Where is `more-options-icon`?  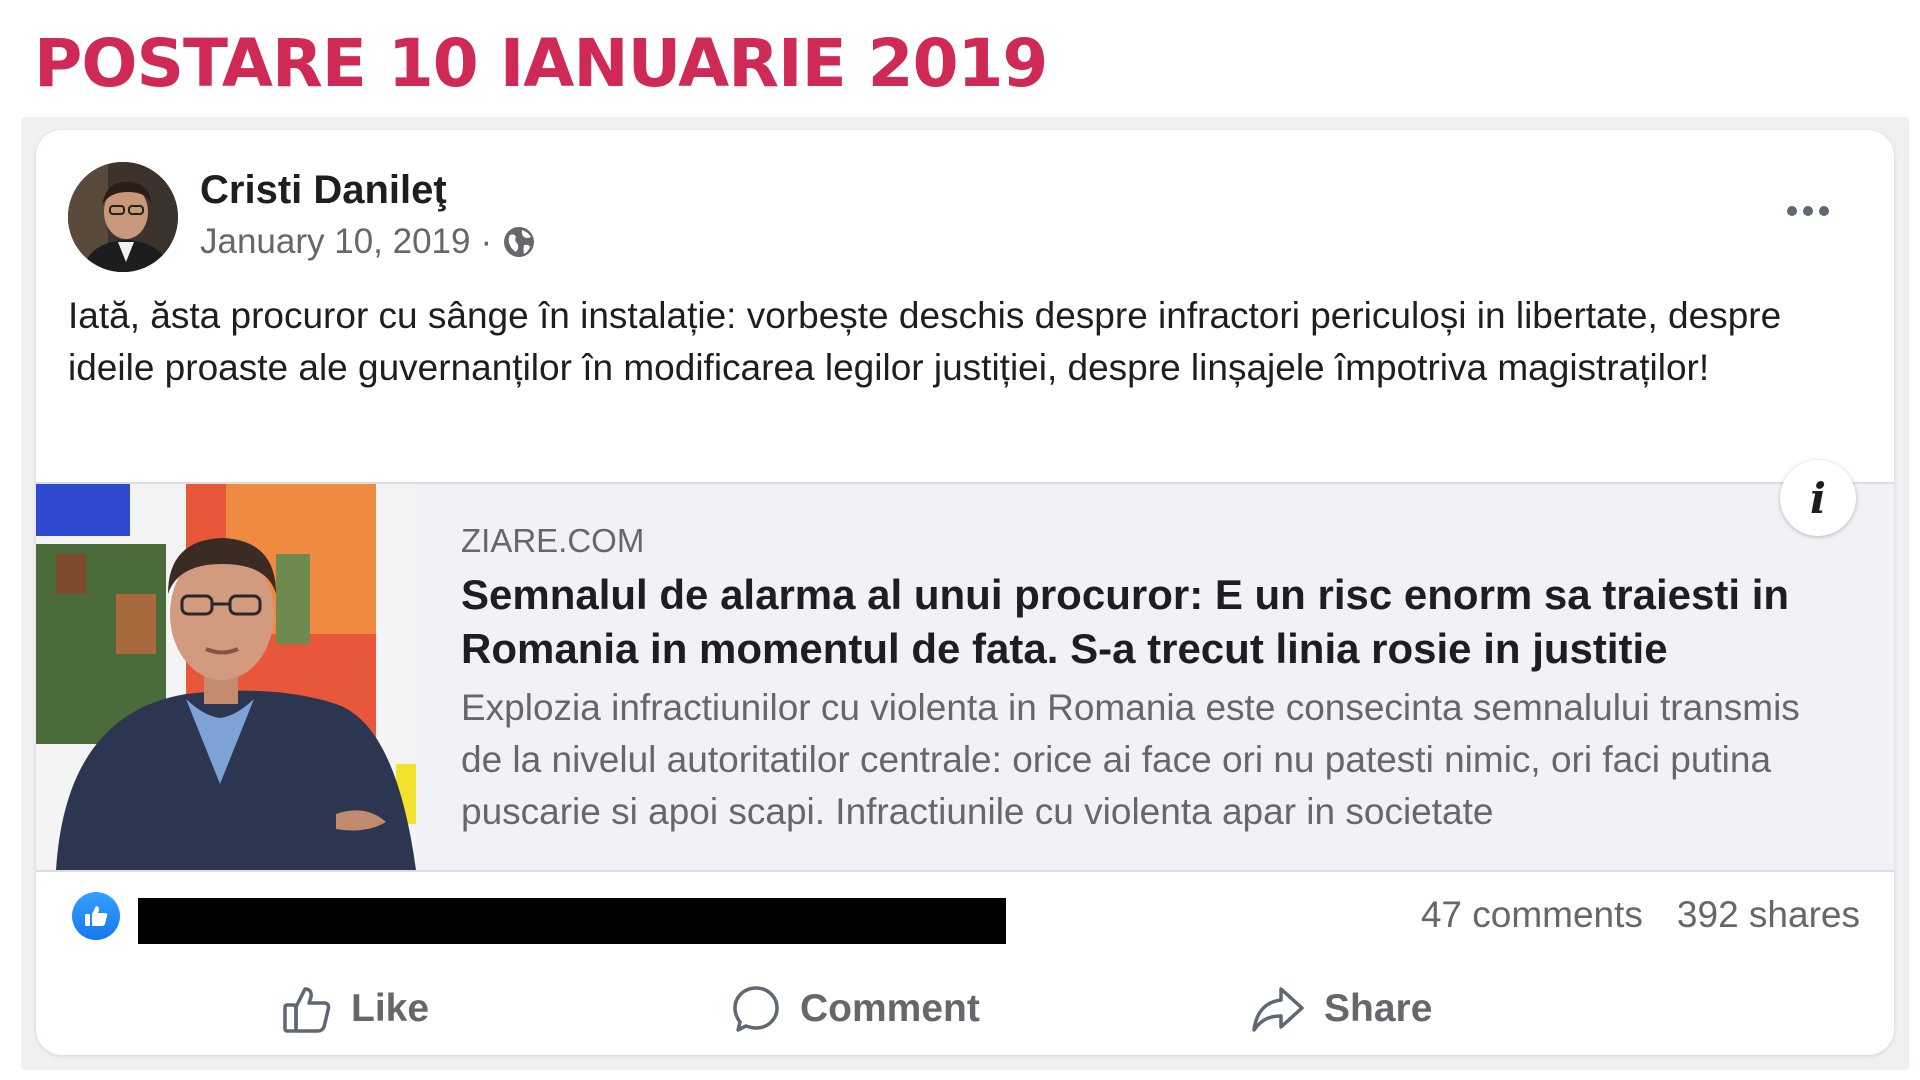 more-options-icon is located at coordinates (1808, 211).